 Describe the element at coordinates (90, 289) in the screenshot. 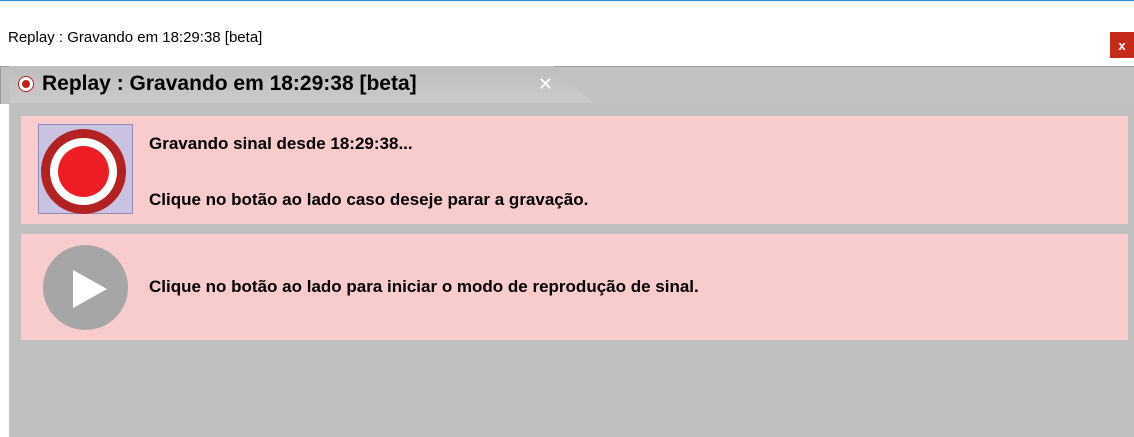

I see `play-icon` at that location.